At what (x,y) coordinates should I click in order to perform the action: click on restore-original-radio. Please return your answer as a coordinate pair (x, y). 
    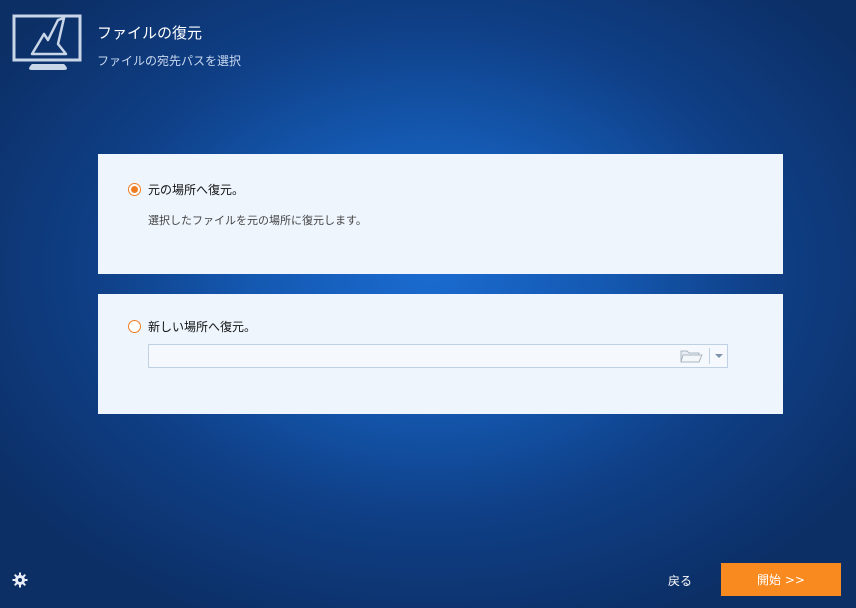
    Looking at the image, I should click on (134, 189).